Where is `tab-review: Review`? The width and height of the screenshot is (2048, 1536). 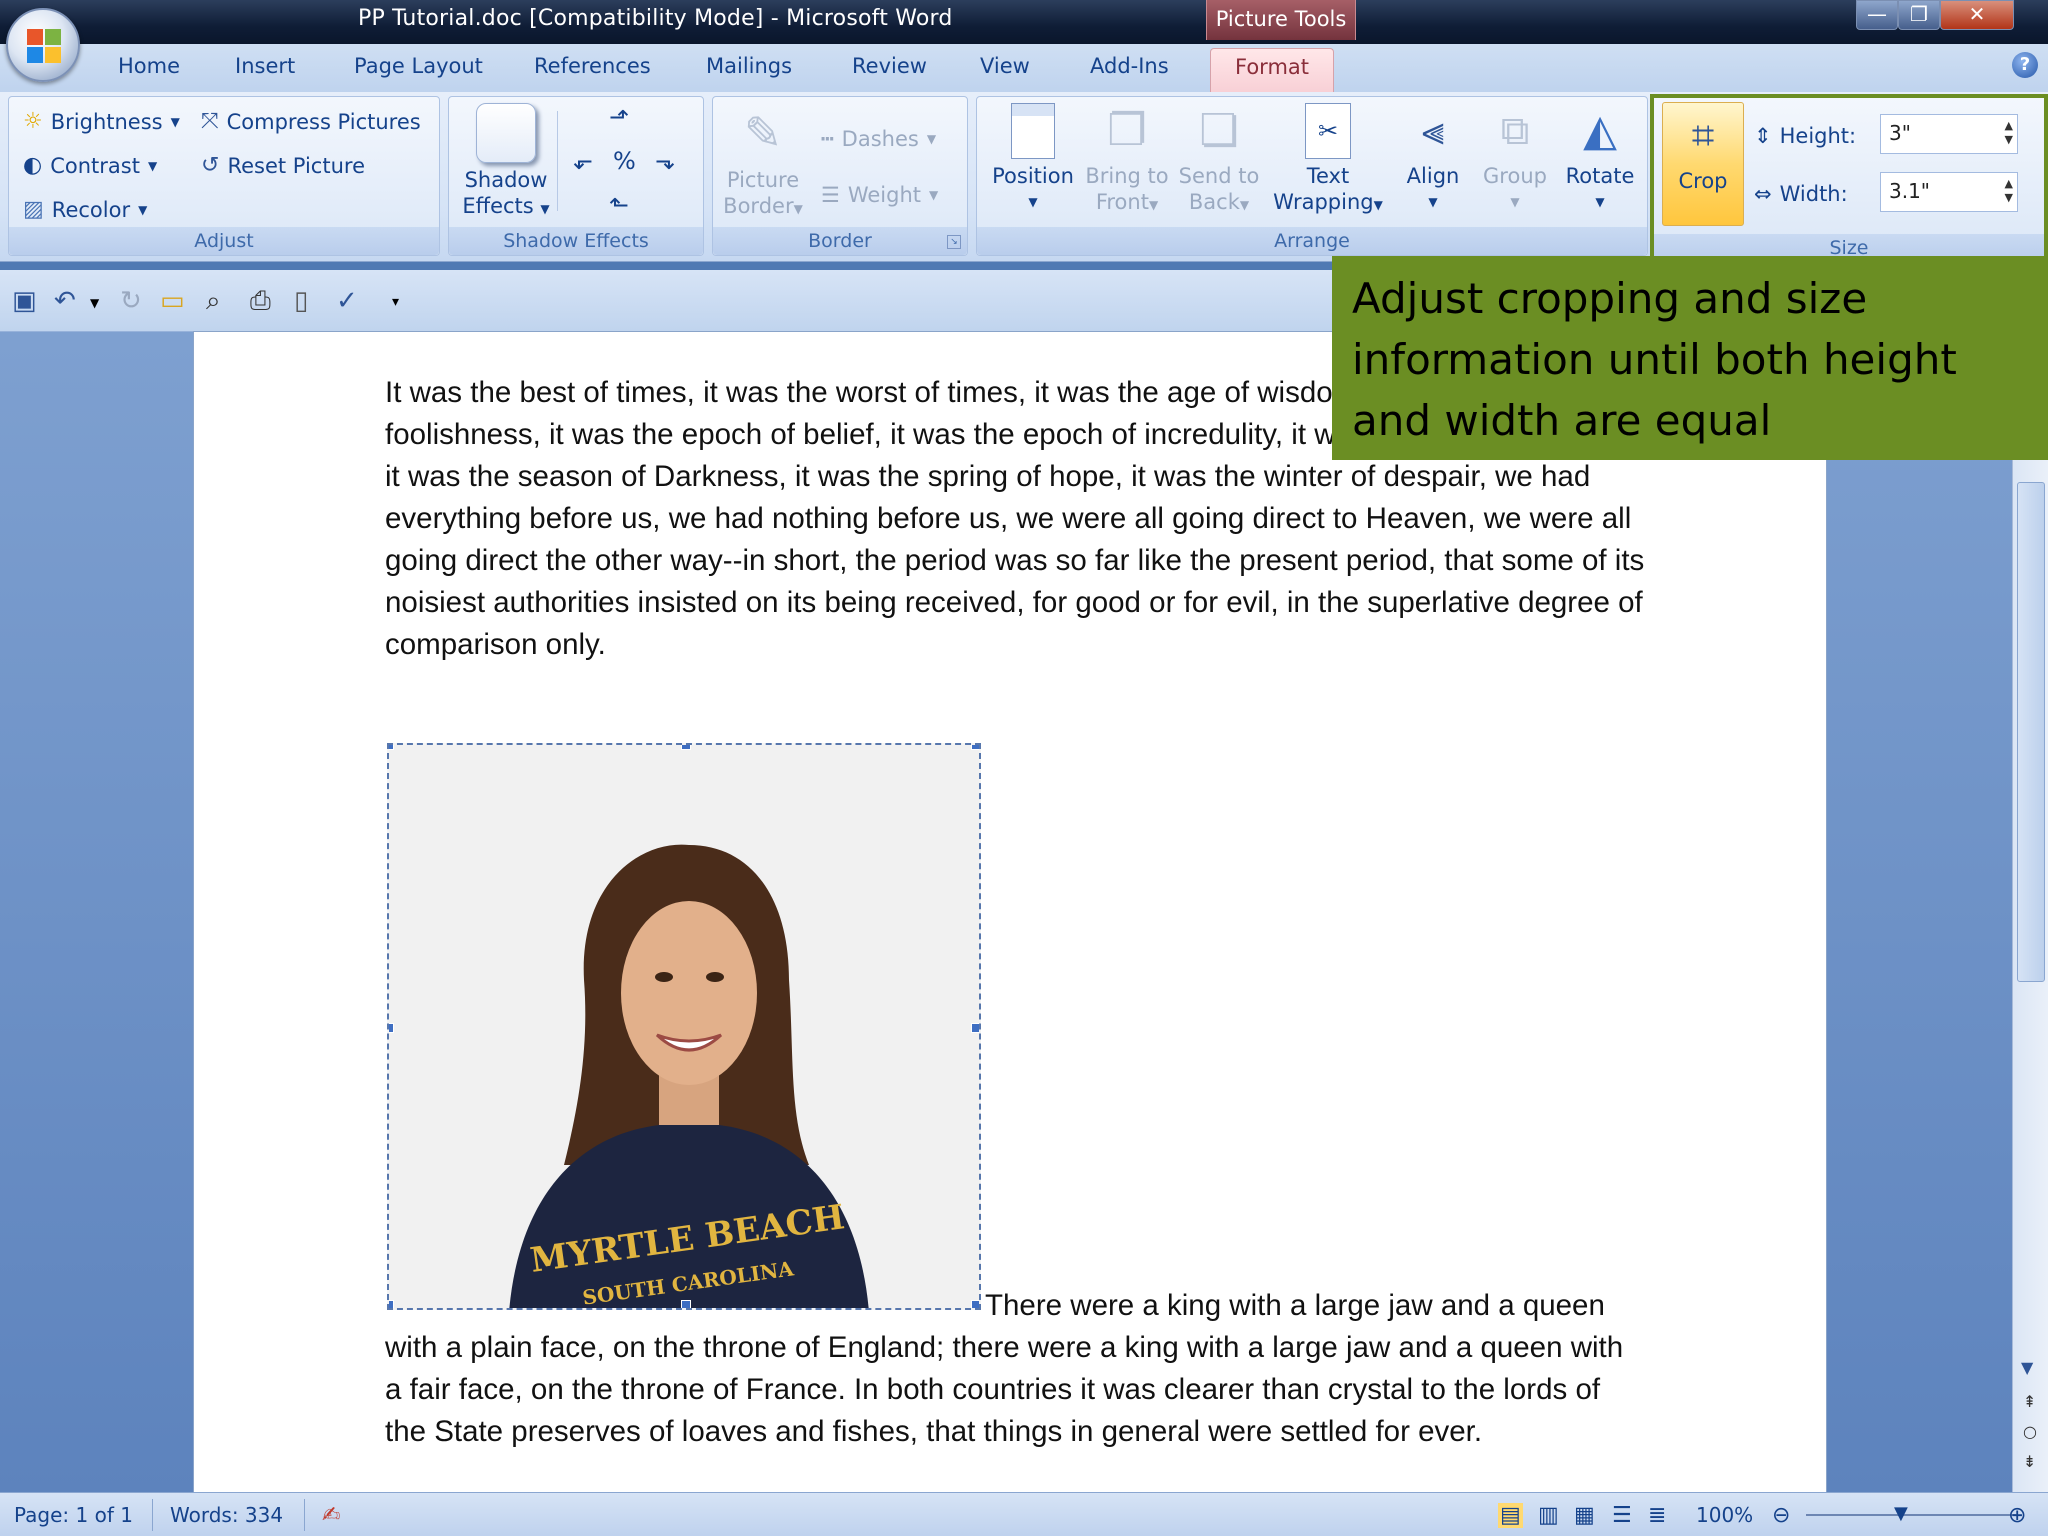 tab-review: Review is located at coordinates (889, 66).